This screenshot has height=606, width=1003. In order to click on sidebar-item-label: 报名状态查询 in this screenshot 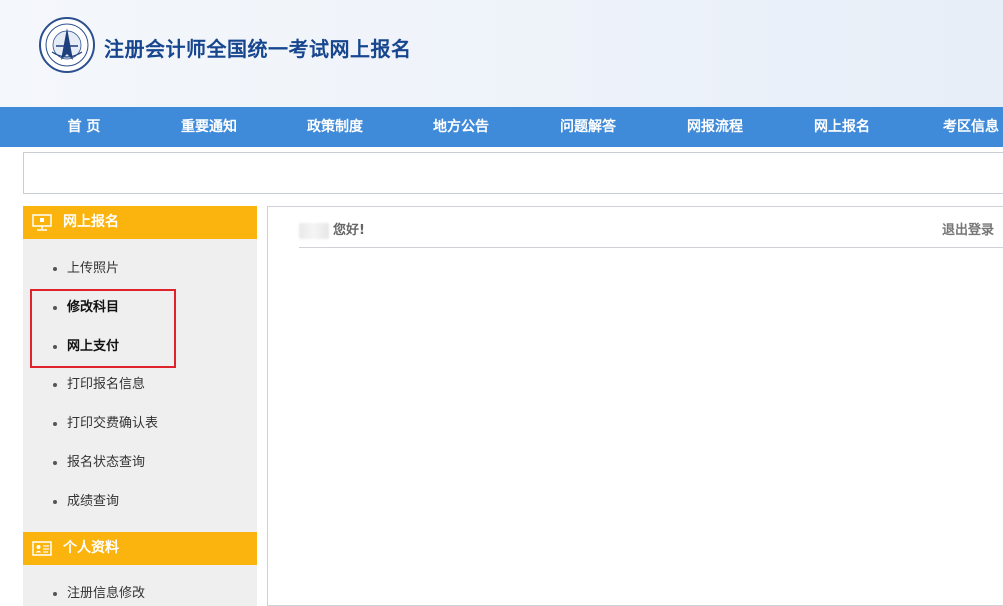, I will do `click(106, 462)`.